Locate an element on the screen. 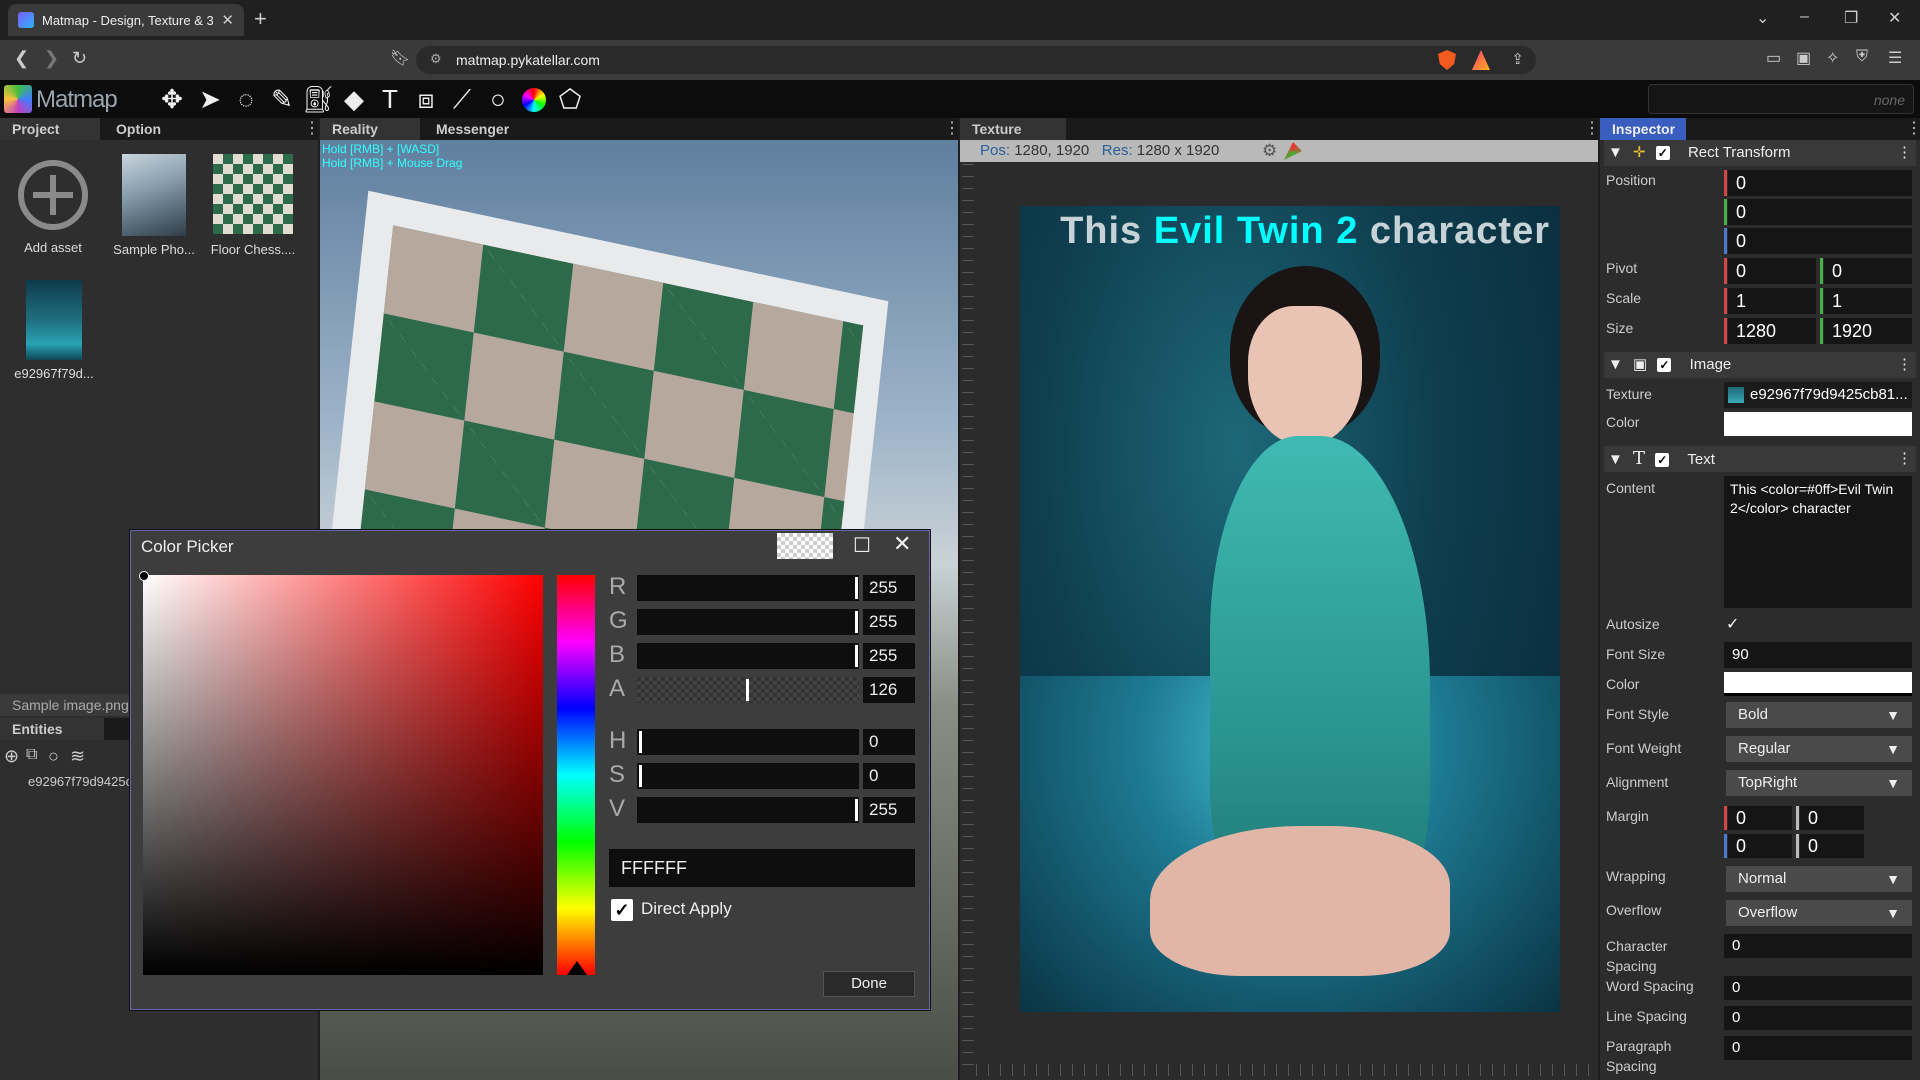 Image resolution: width=1920 pixels, height=1080 pixels. site-settings-icon: ⚙ is located at coordinates (436, 59).